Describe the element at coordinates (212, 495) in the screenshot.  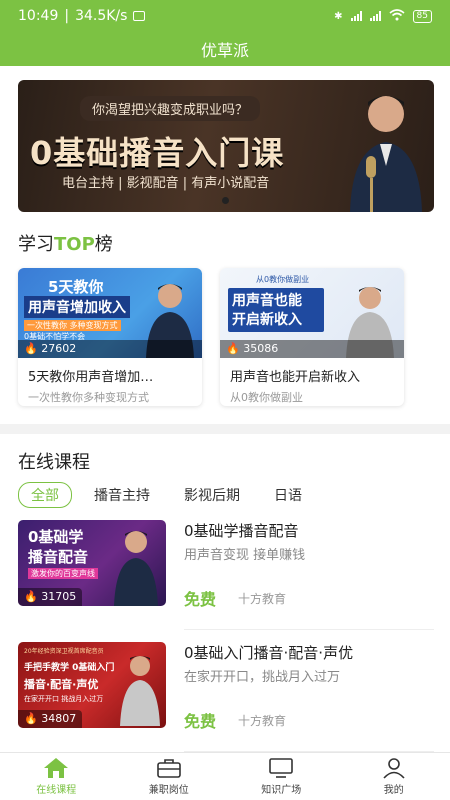
I see `tab-film-post: 影视后期` at that location.